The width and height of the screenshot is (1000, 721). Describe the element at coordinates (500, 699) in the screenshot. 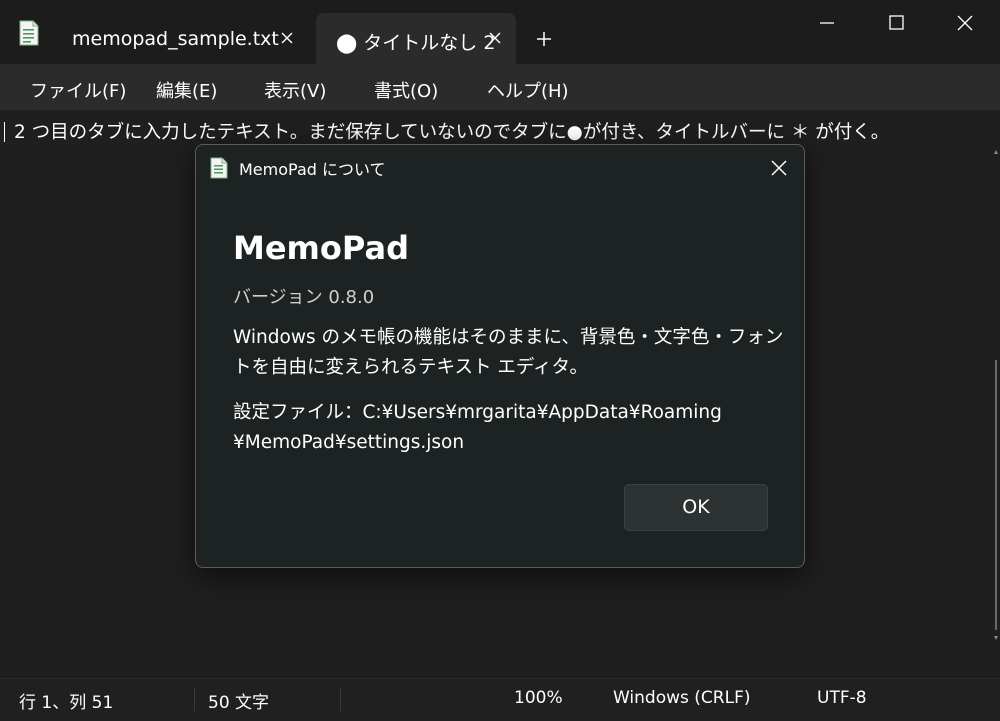

I see `status-bar: 行 1、列 51 50 文字 100% Windows (CRLF) UTF-8` at that location.